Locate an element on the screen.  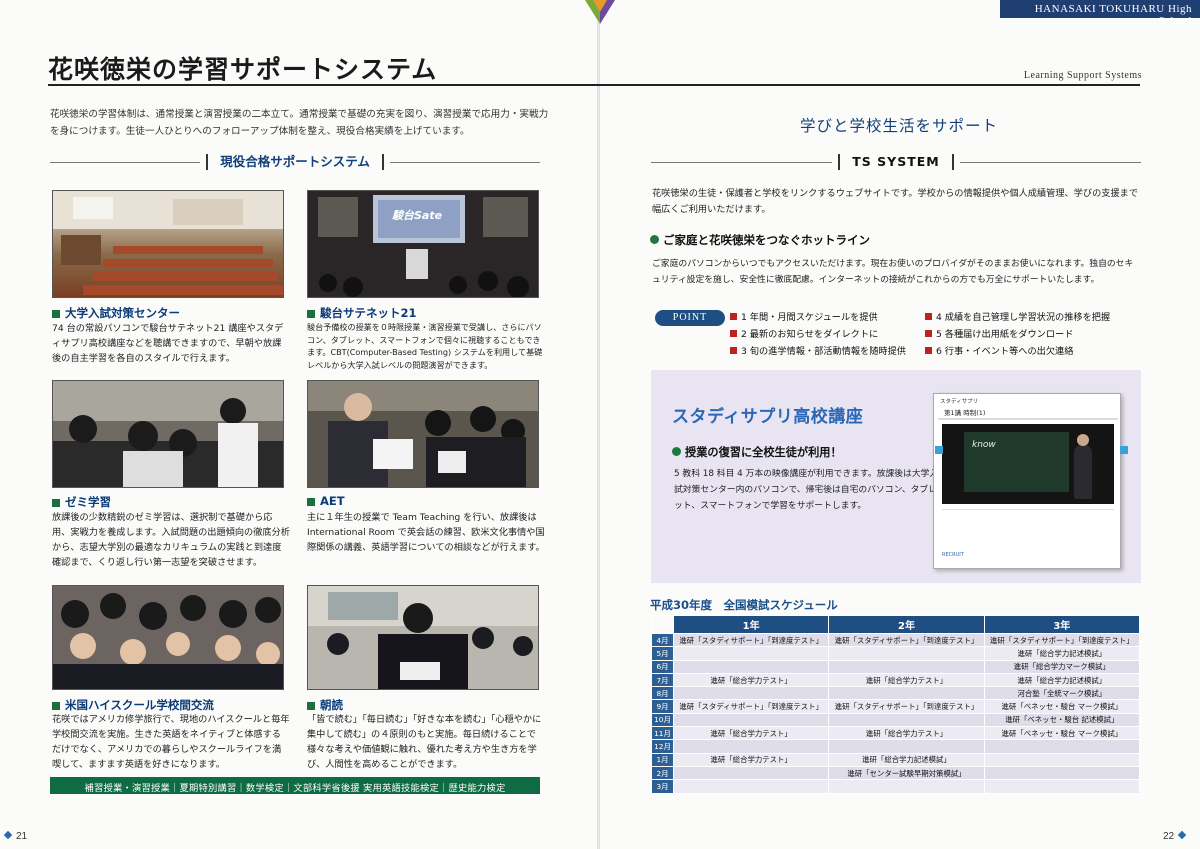
aet-illustration is located at coordinates (423, 434).